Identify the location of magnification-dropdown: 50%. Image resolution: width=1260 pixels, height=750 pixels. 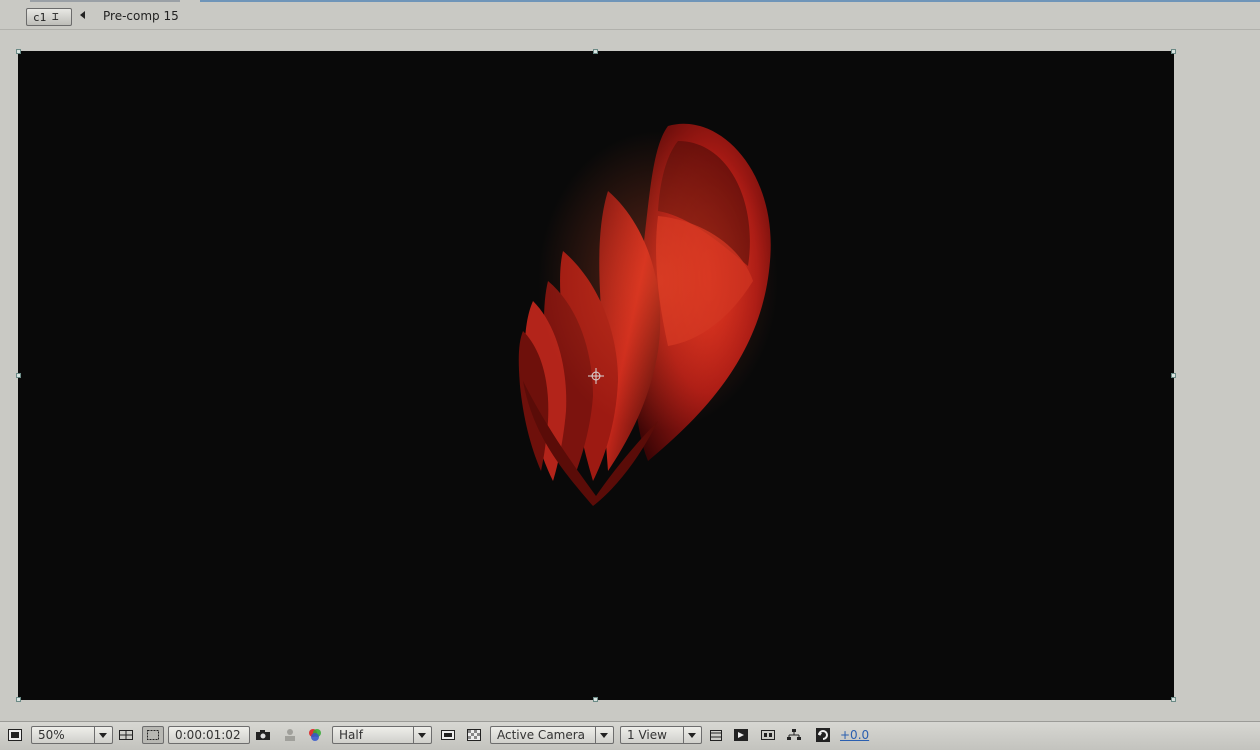
(72, 735).